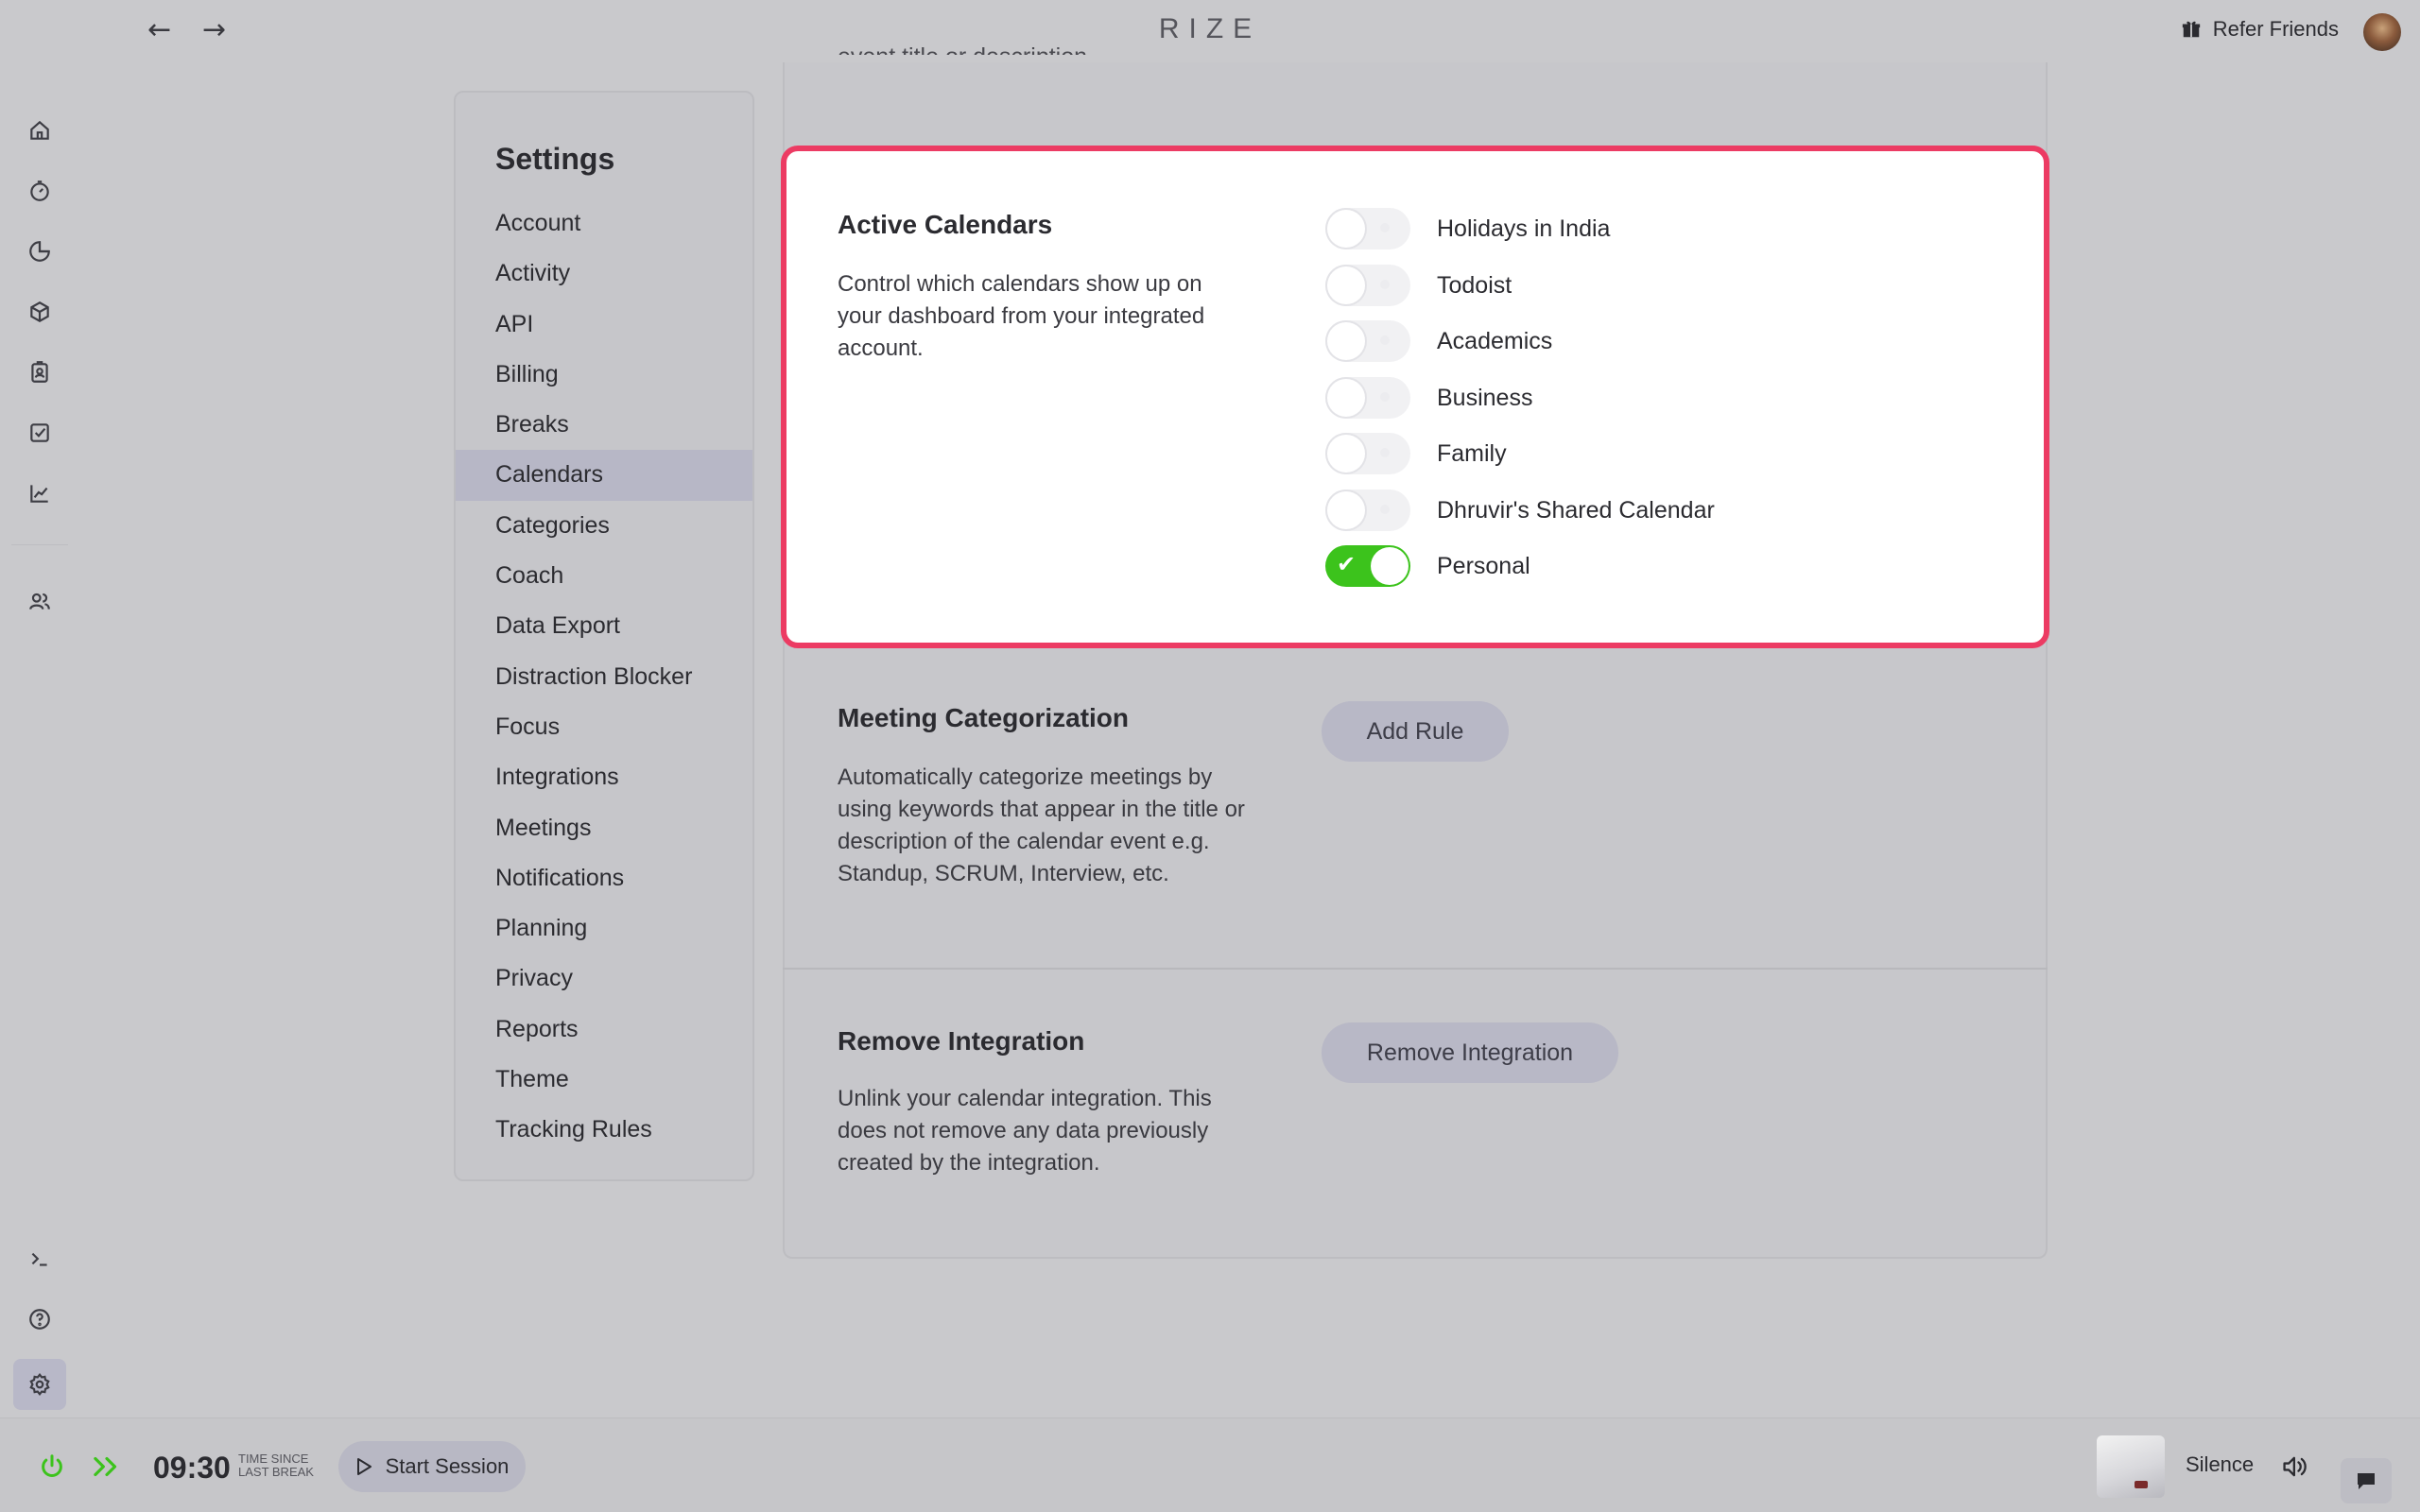 This screenshot has height=1512, width=2420. What do you see at coordinates (604, 526) in the screenshot?
I see `settings-item-categories: Categories` at bounding box center [604, 526].